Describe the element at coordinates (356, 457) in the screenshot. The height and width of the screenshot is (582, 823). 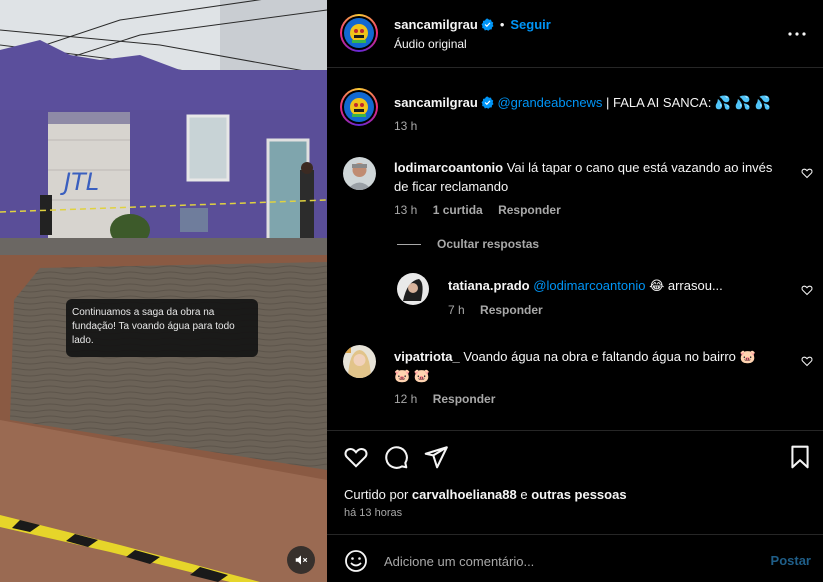
I see `like-heart-icon` at that location.